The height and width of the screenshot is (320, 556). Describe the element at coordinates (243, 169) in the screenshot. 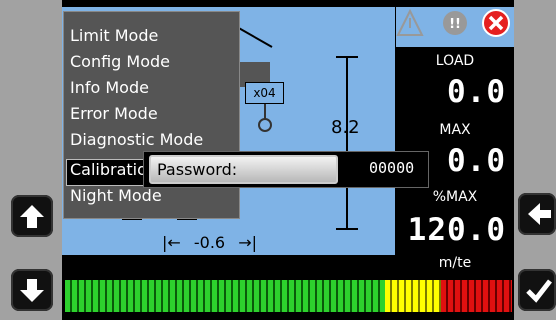

I see `password-field: Password:` at that location.